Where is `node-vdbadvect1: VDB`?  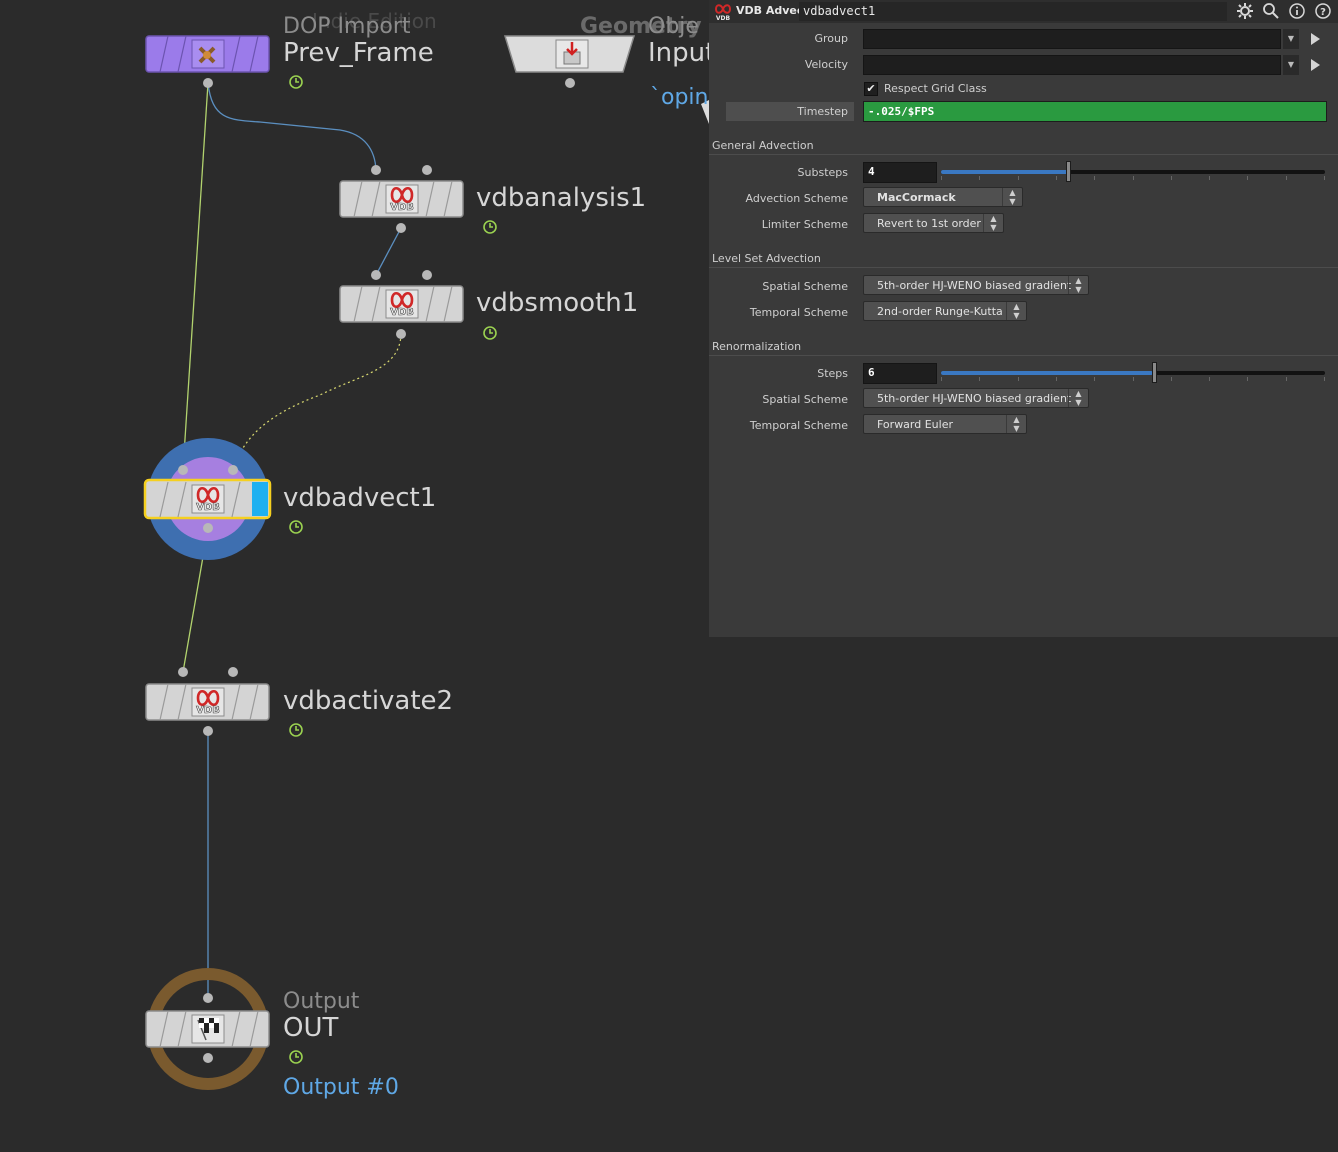
node-vdbadvect1: VDB is located at coordinates (207, 499).